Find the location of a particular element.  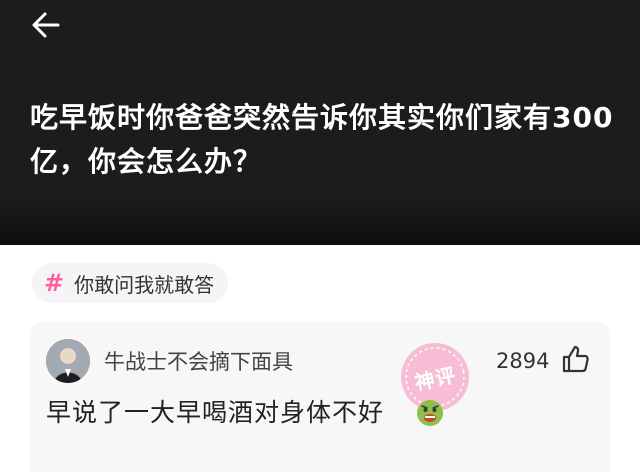

header-fade is located at coordinates (320, 220).